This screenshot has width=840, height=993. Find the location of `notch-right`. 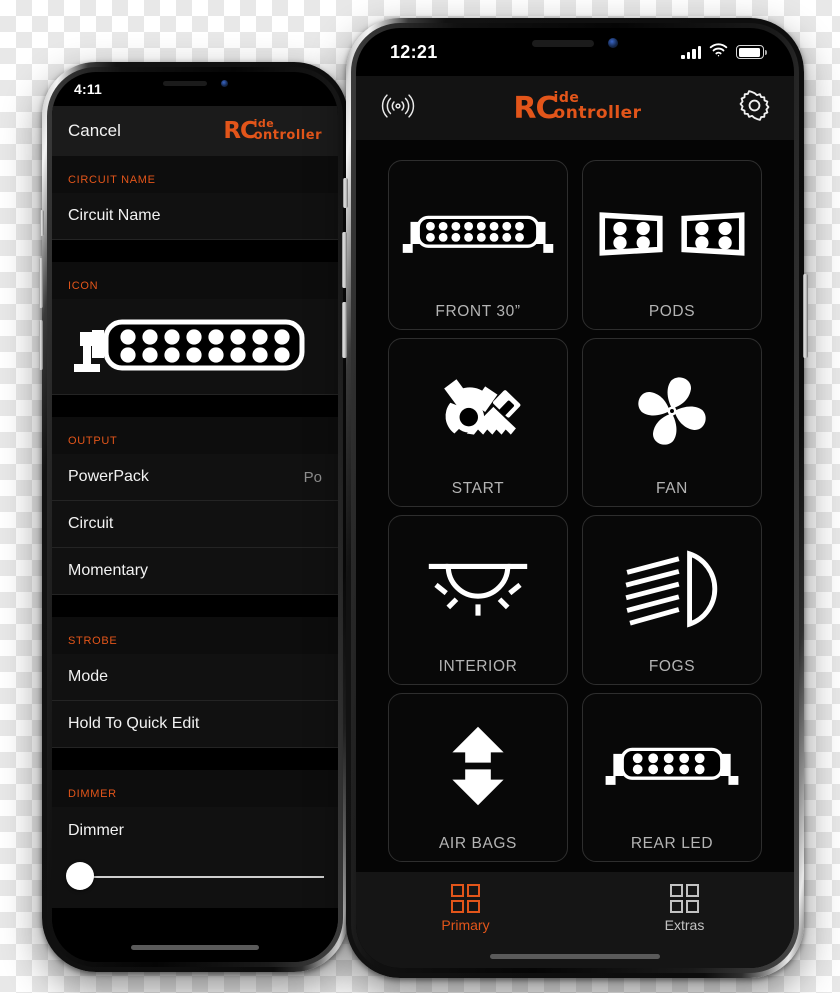

notch-right is located at coordinates (575, 43).